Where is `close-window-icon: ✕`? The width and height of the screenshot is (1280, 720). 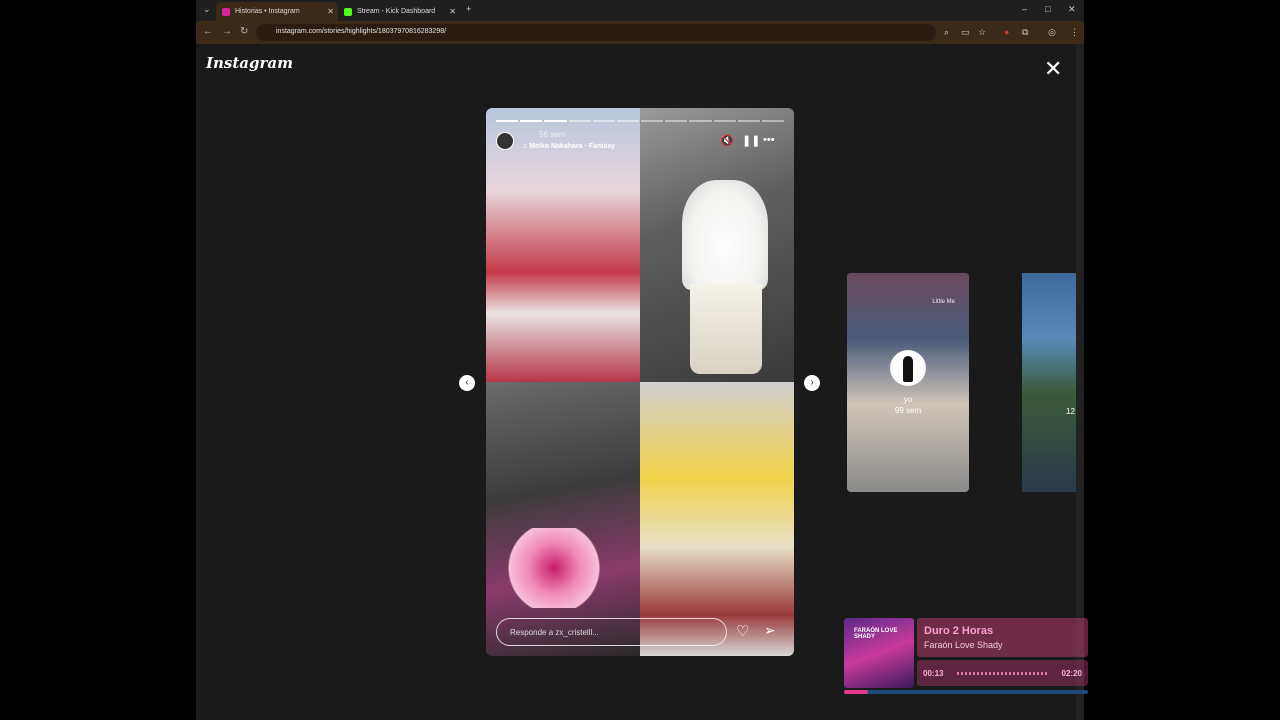
close-window-icon: ✕ is located at coordinates (1072, 9).